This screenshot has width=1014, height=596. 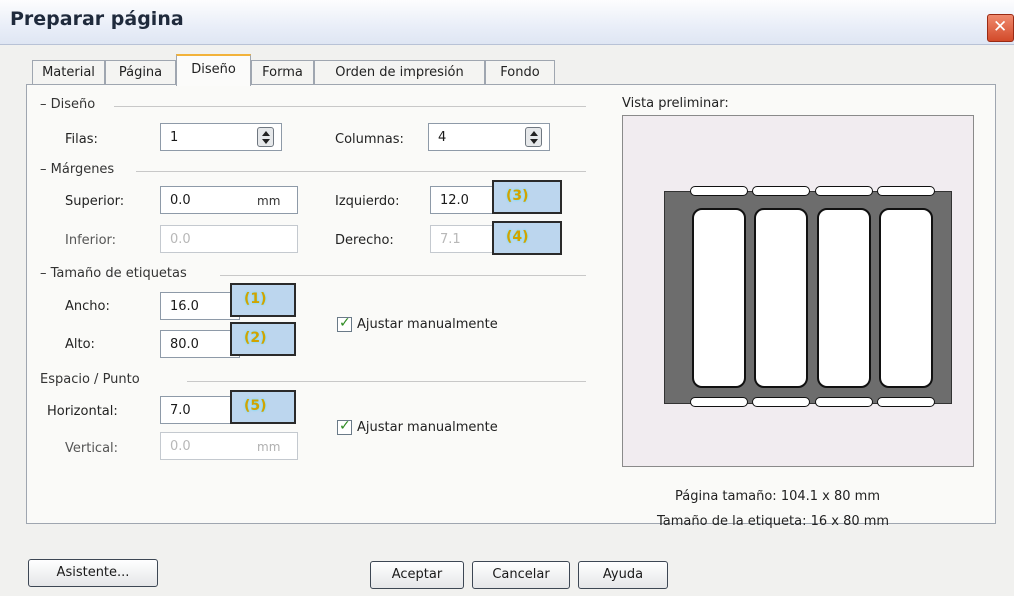 What do you see at coordinates (68, 104) in the screenshot?
I see `section-heading-diseno: – Diseño` at bounding box center [68, 104].